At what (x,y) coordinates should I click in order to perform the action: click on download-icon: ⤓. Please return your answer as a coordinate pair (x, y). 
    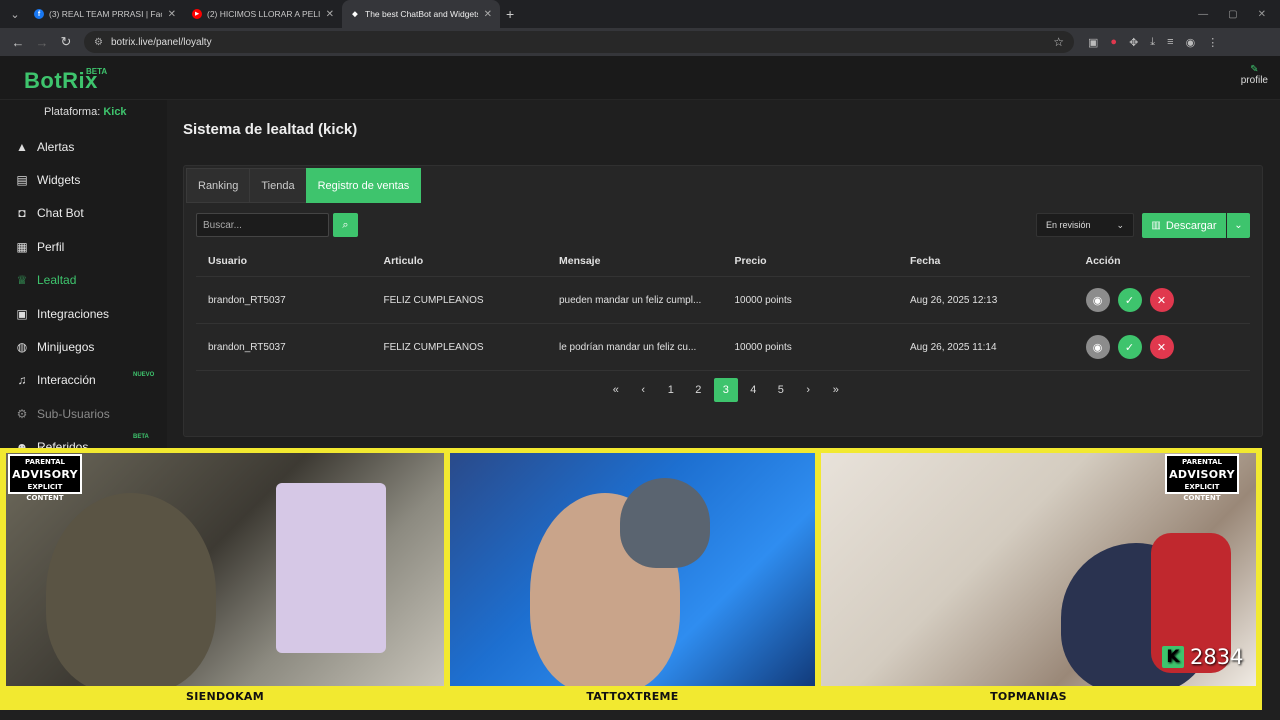
    Looking at the image, I should click on (1152, 42).